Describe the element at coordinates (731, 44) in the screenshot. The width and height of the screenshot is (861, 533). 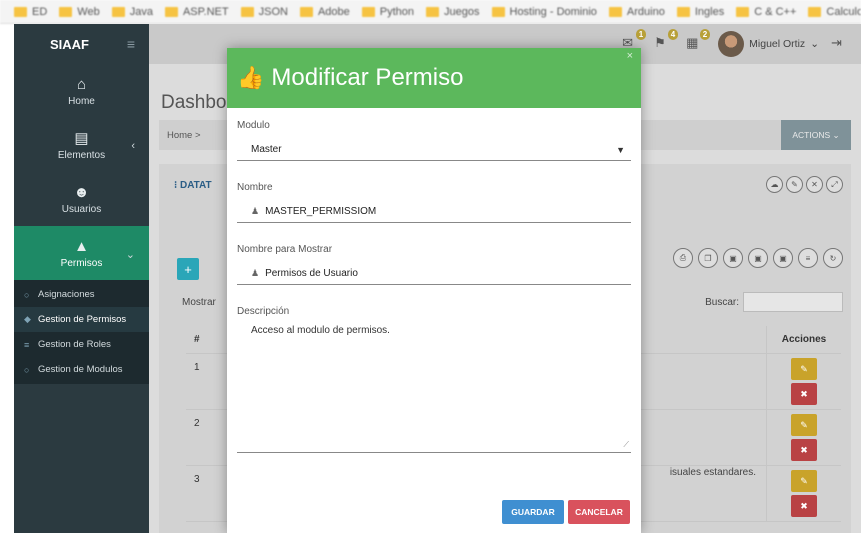
I see `avatar` at that location.